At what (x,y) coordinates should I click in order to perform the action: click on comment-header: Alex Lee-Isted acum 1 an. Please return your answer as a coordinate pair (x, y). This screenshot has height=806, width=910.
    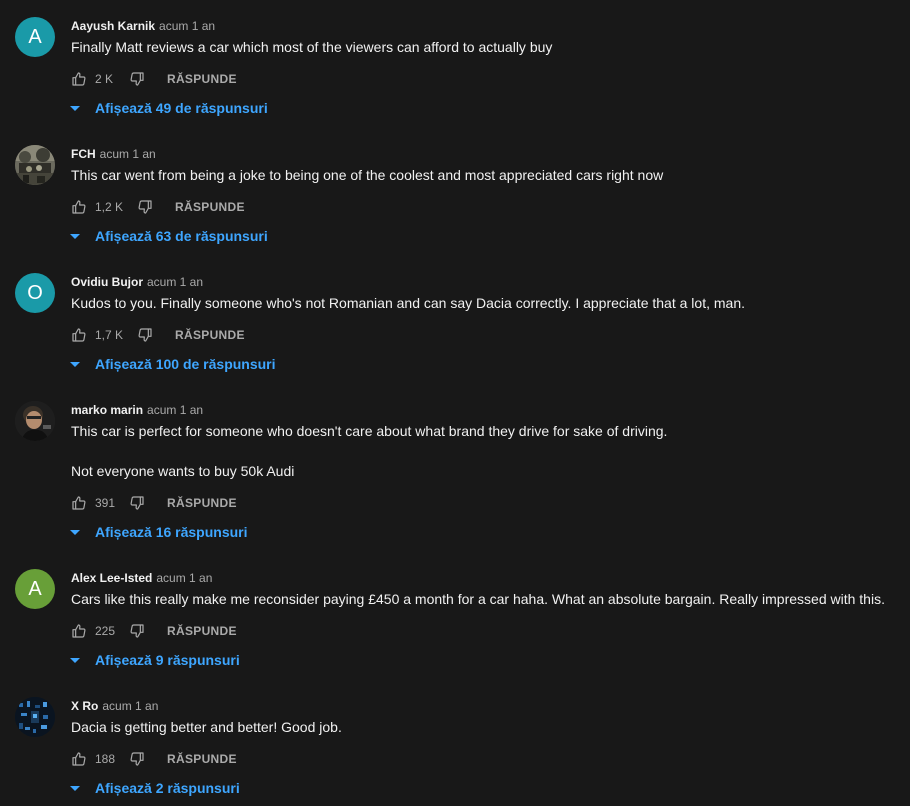
    Looking at the image, I should click on (141, 578).